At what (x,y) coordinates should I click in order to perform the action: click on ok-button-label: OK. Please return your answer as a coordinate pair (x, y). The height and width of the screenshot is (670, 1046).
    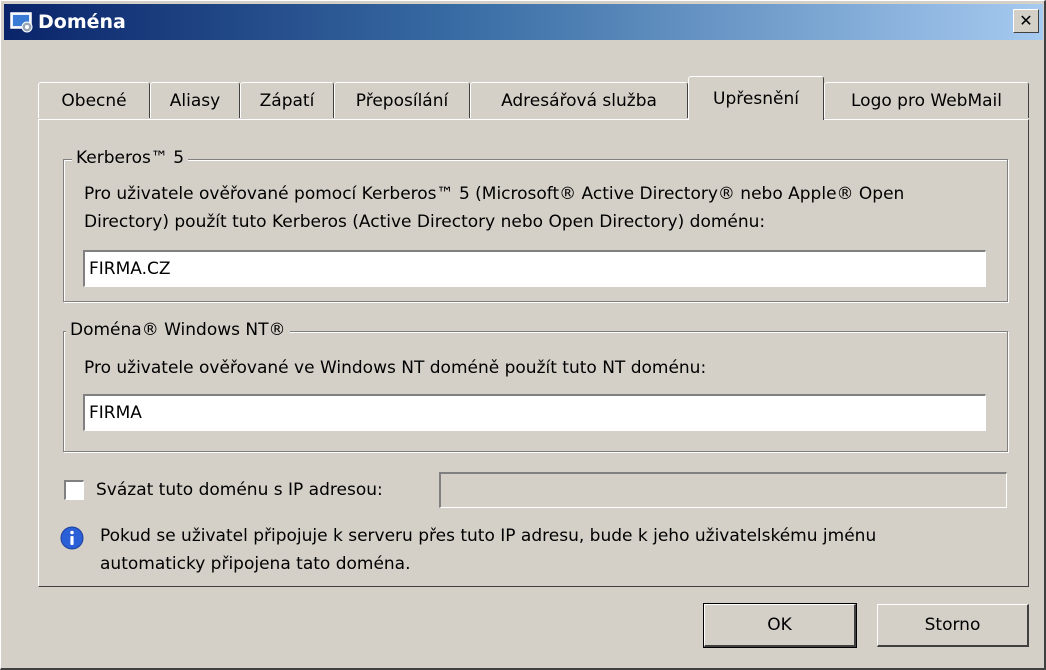
    Looking at the image, I should click on (779, 625).